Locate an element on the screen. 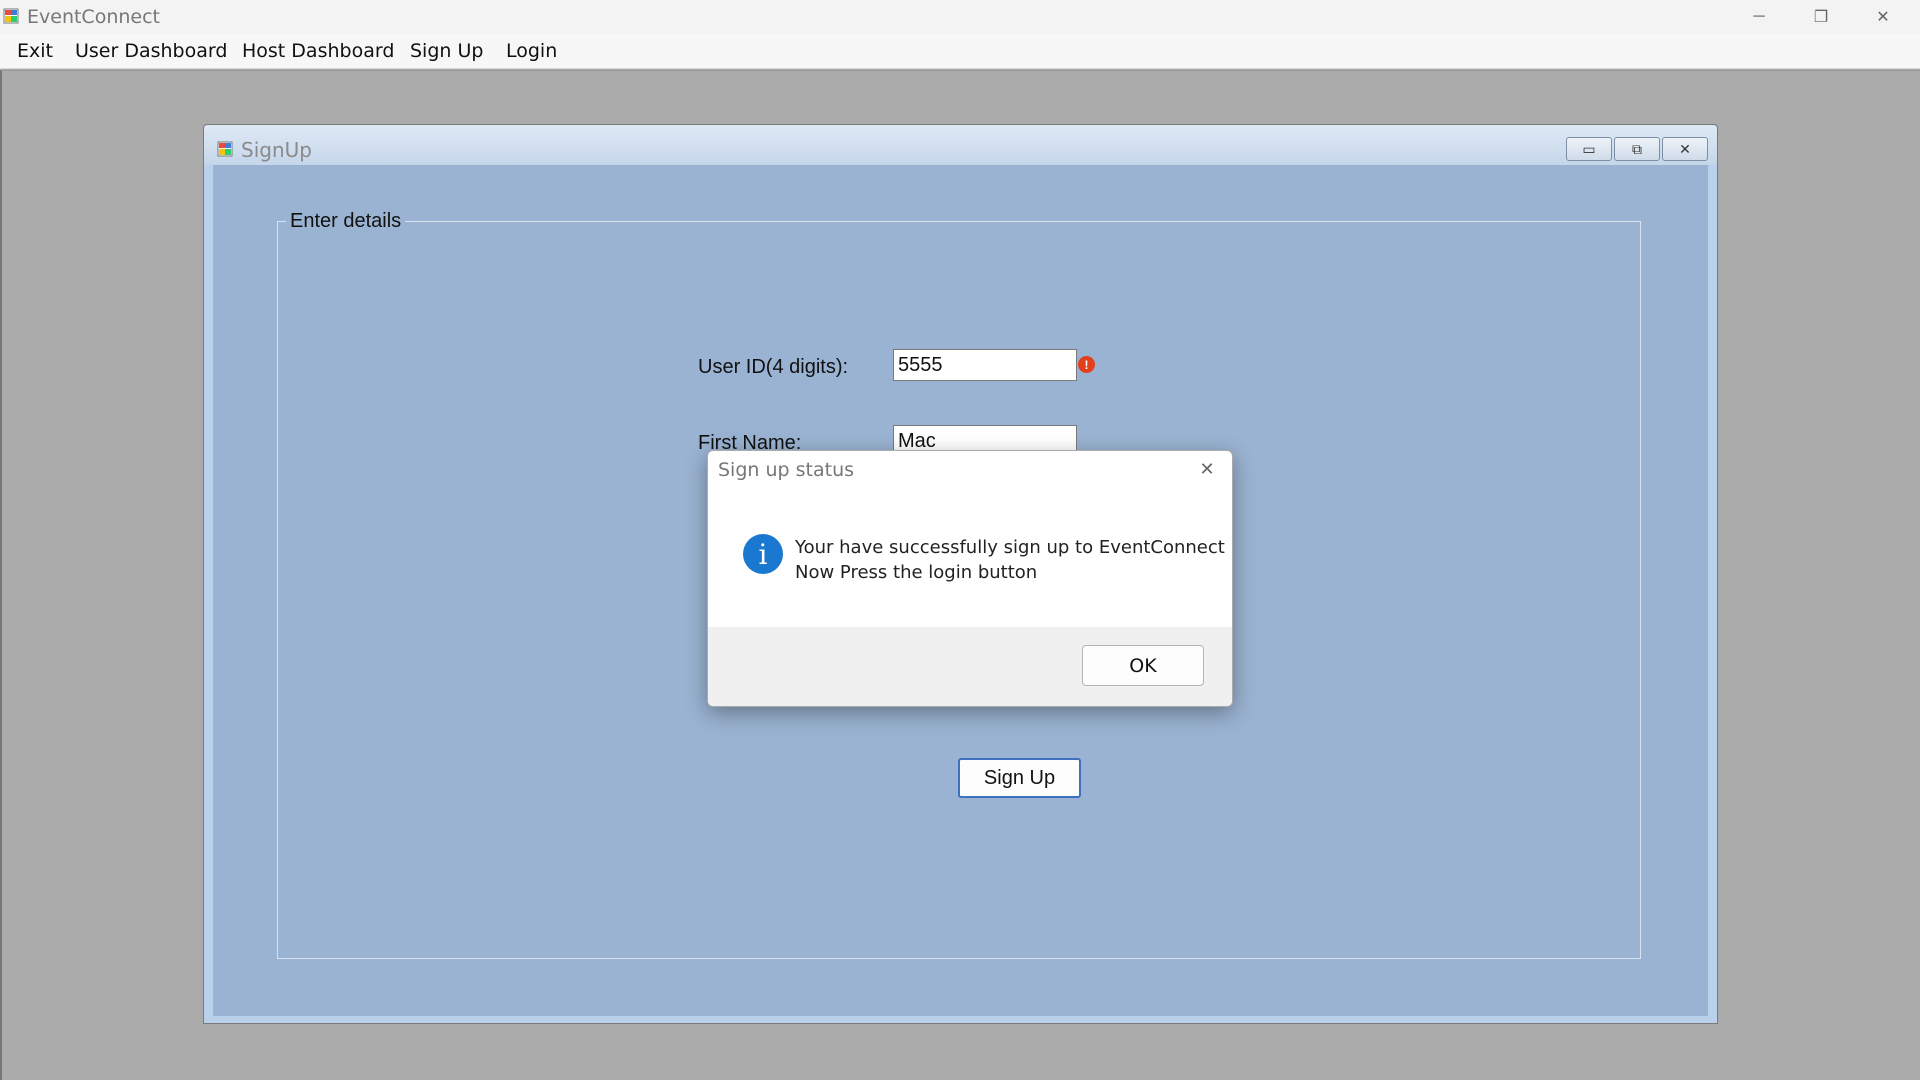  menu-host-dashboard: Host Dashboard is located at coordinates (318, 51).